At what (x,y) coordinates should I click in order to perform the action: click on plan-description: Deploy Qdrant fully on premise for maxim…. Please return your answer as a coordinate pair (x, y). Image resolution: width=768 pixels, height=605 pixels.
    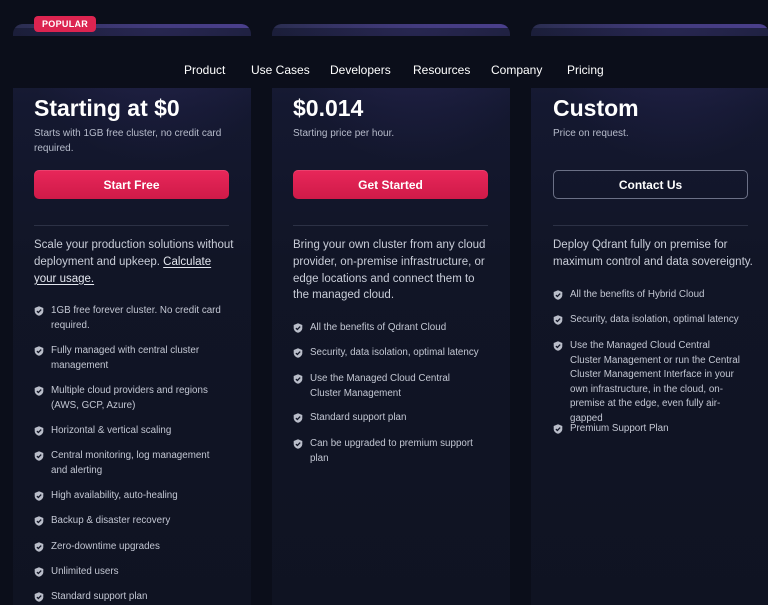
    Looking at the image, I should click on (653, 253).